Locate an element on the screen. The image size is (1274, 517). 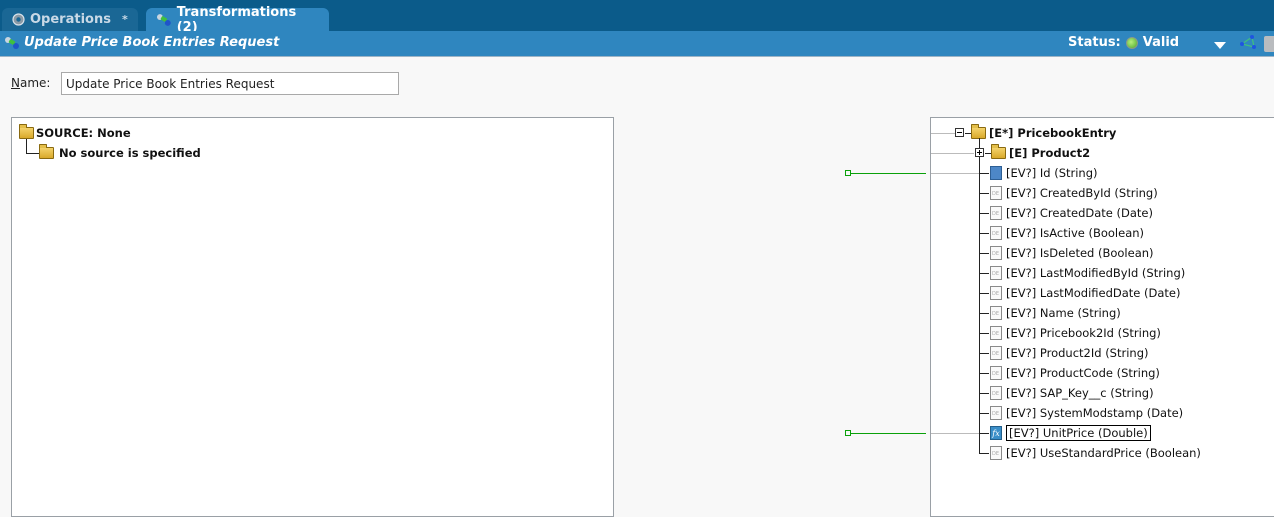
status-valid-icon is located at coordinates (1131, 42).